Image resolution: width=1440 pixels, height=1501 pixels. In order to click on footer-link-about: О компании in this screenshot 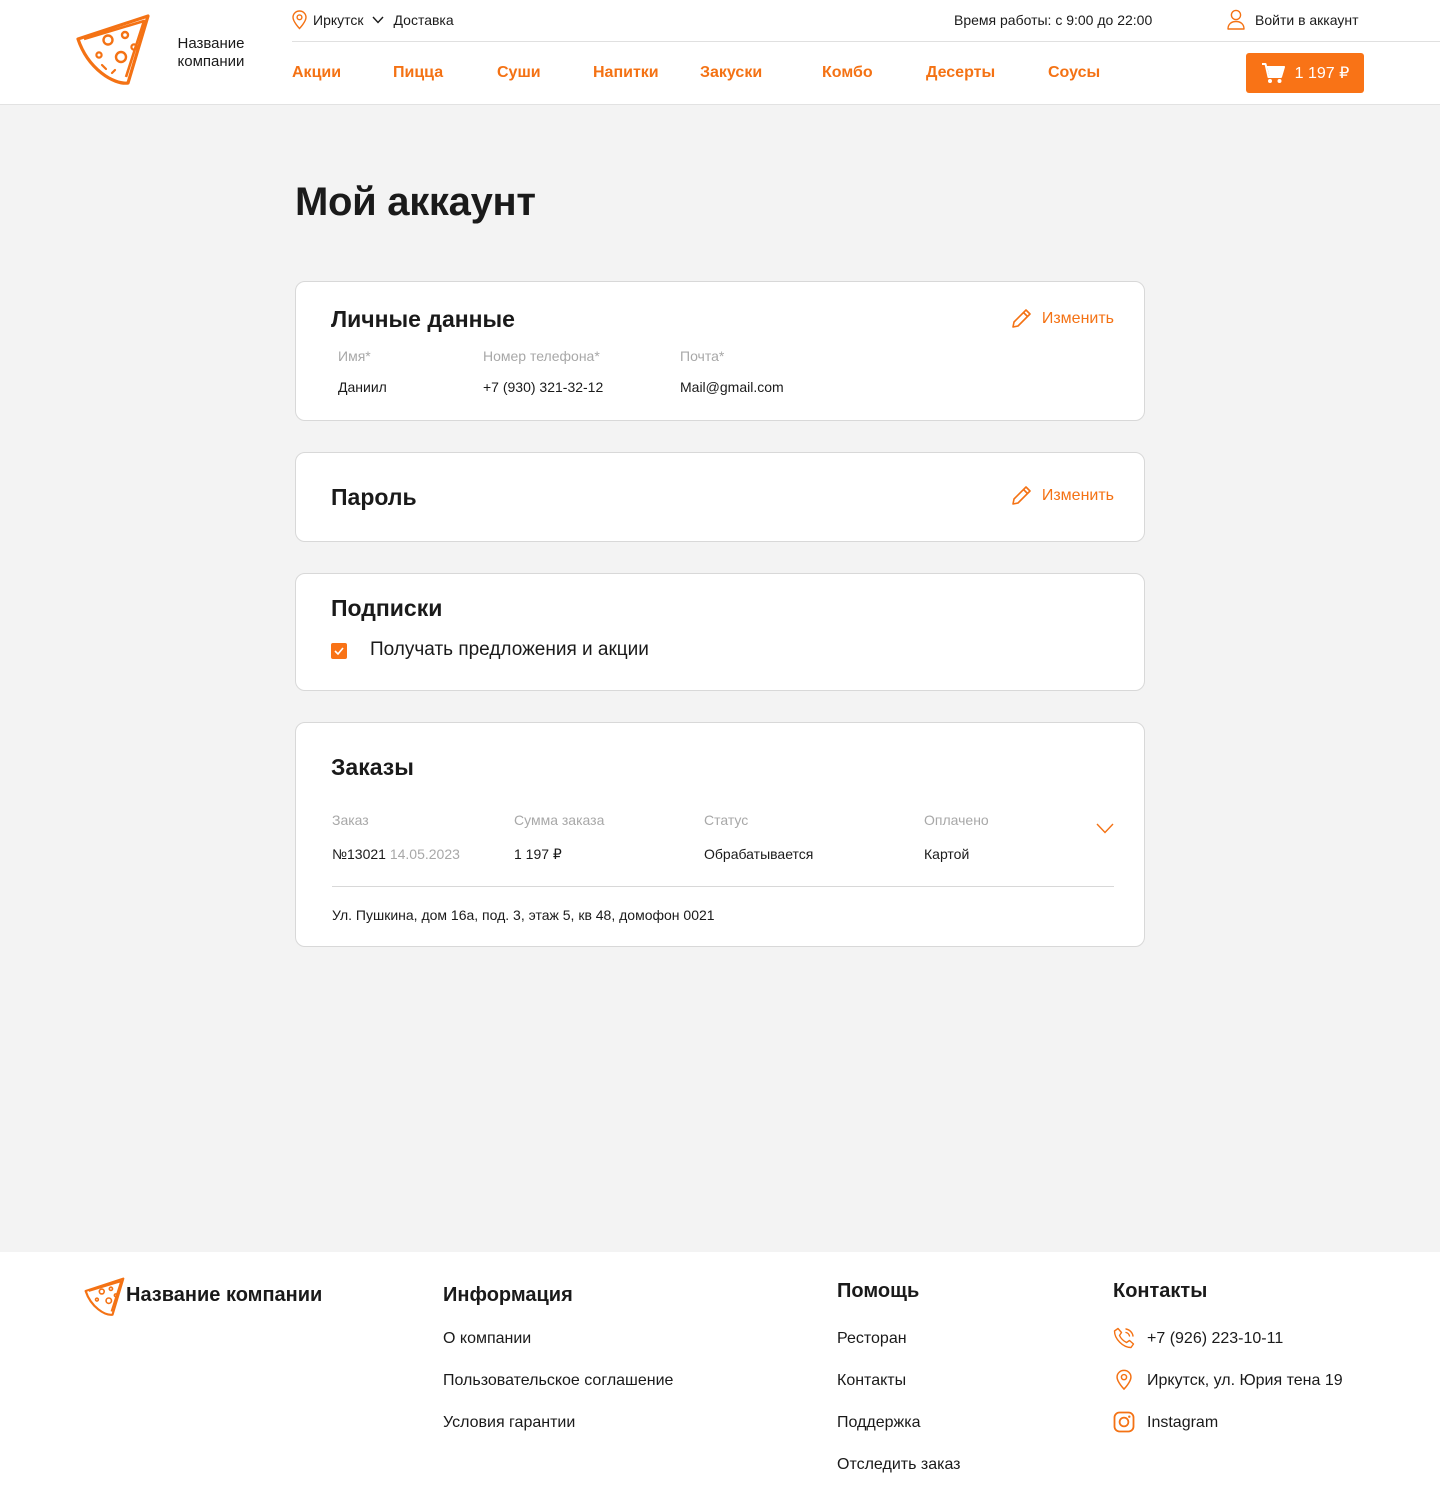, I will do `click(487, 1339)`.